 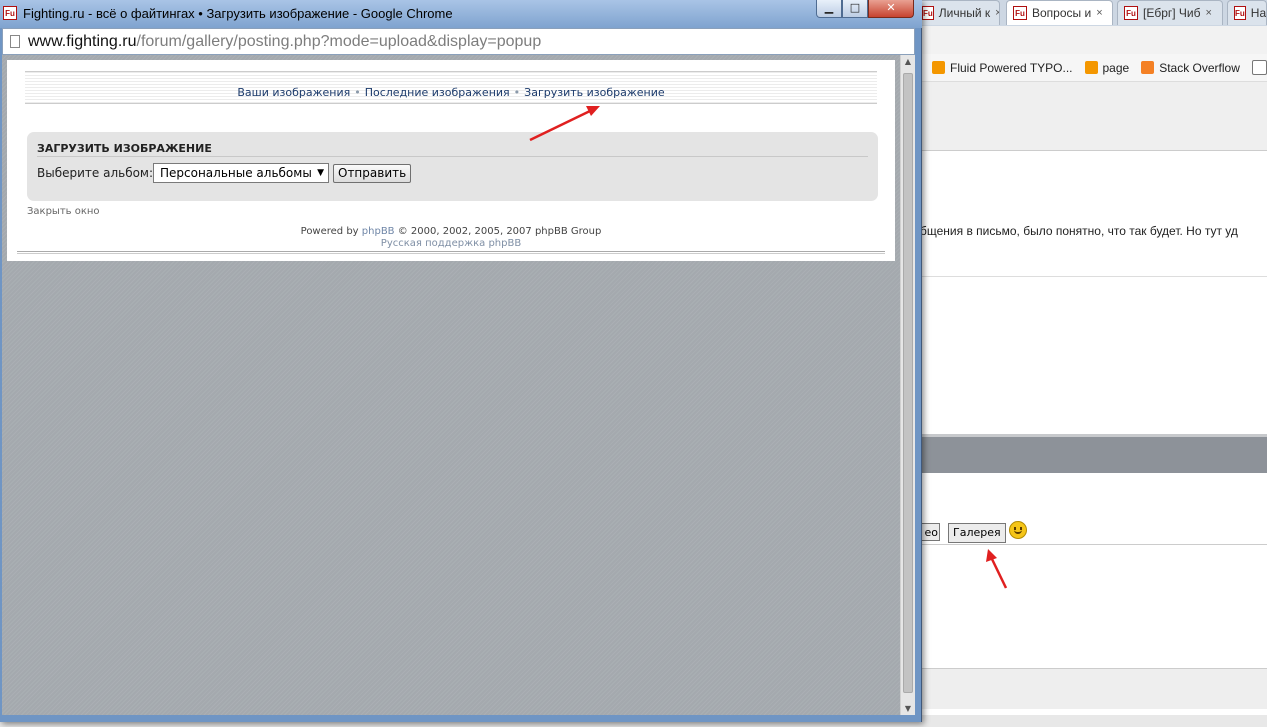 I want to click on maximize-button: □, so click(x=855, y=9).